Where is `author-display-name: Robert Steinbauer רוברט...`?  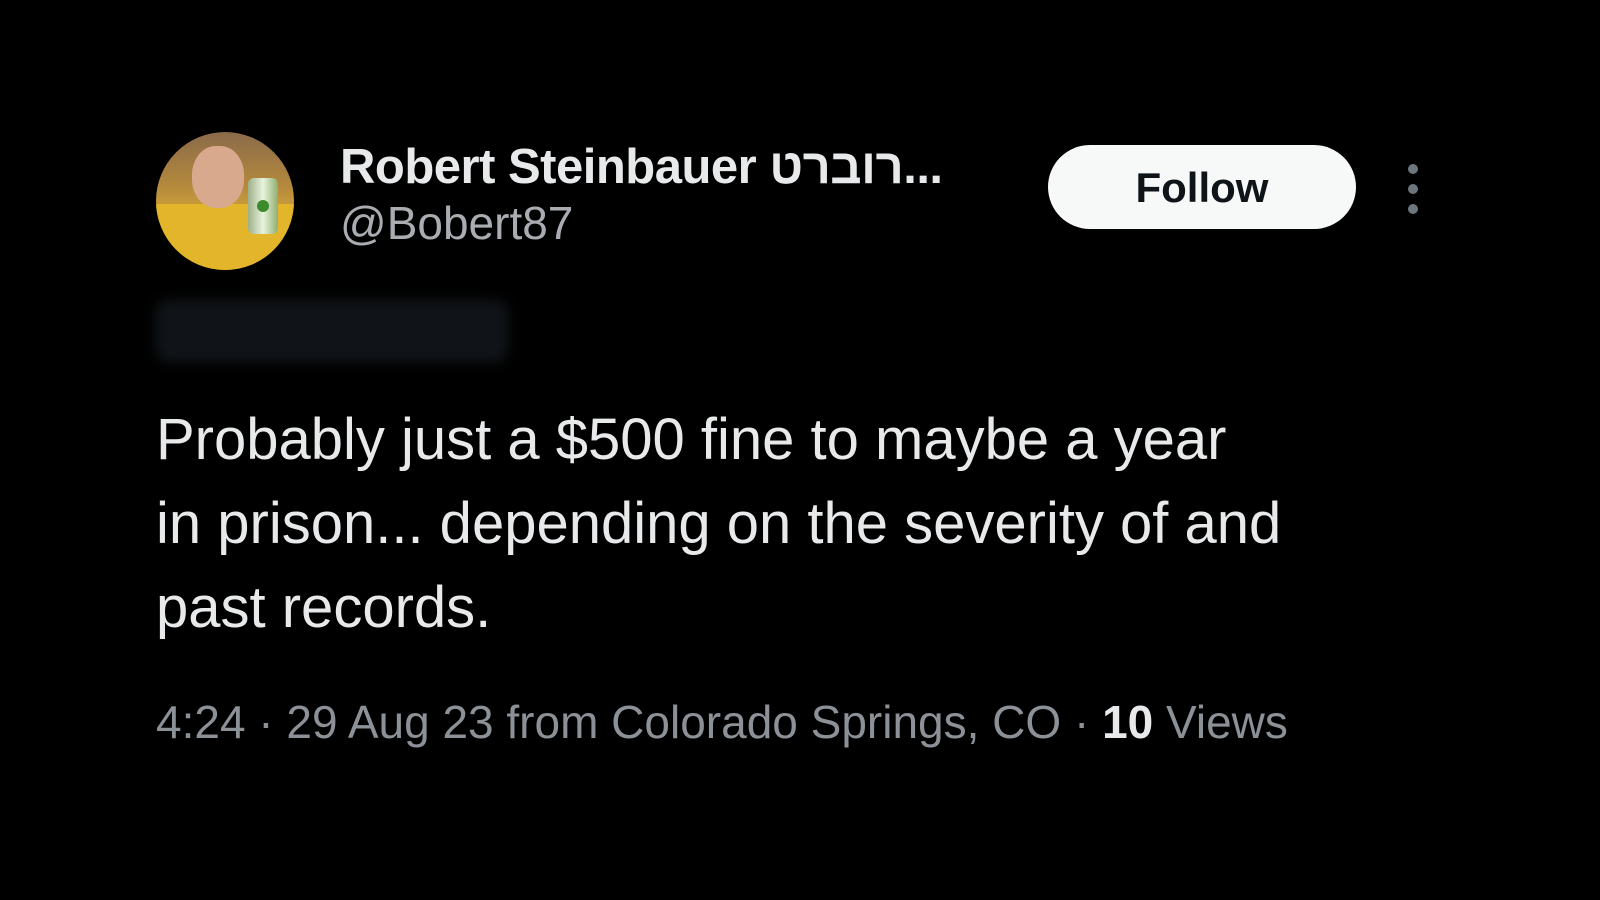
author-display-name: Robert Steinbauer רוברט... is located at coordinates (665, 167).